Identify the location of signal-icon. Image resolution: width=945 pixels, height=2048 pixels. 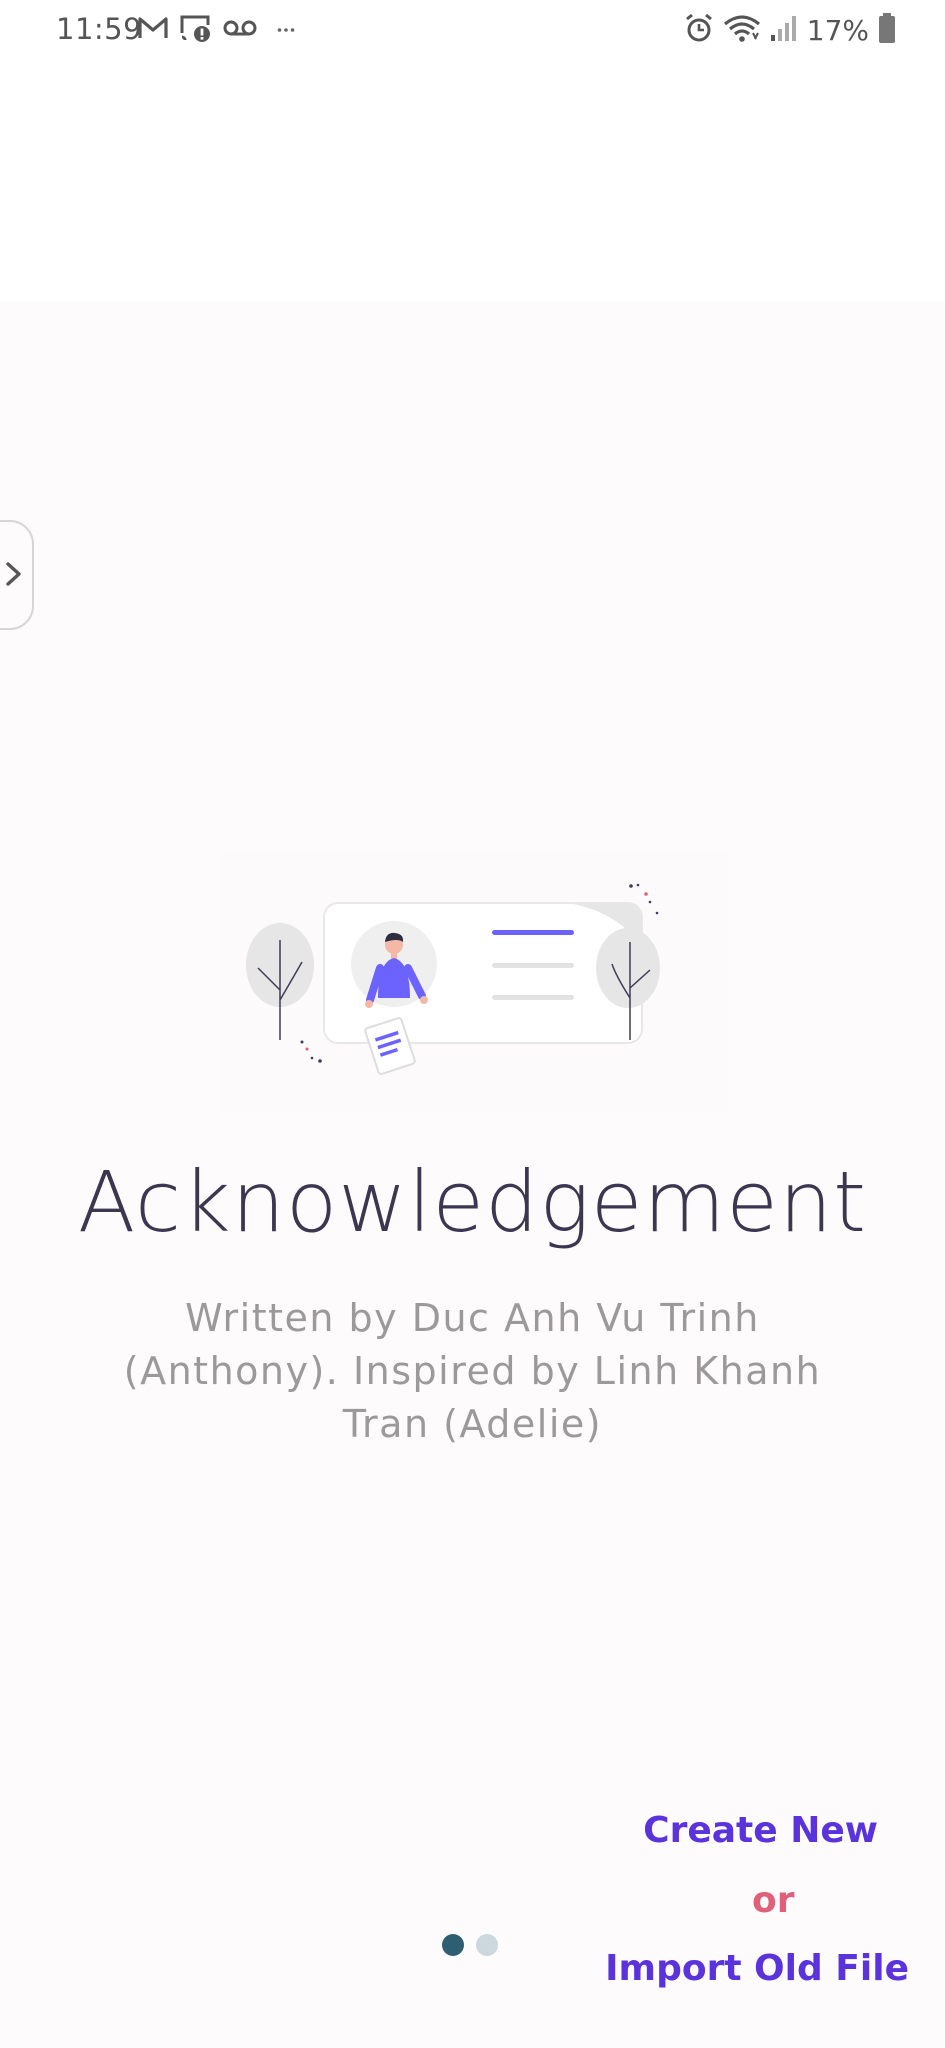
(784, 30).